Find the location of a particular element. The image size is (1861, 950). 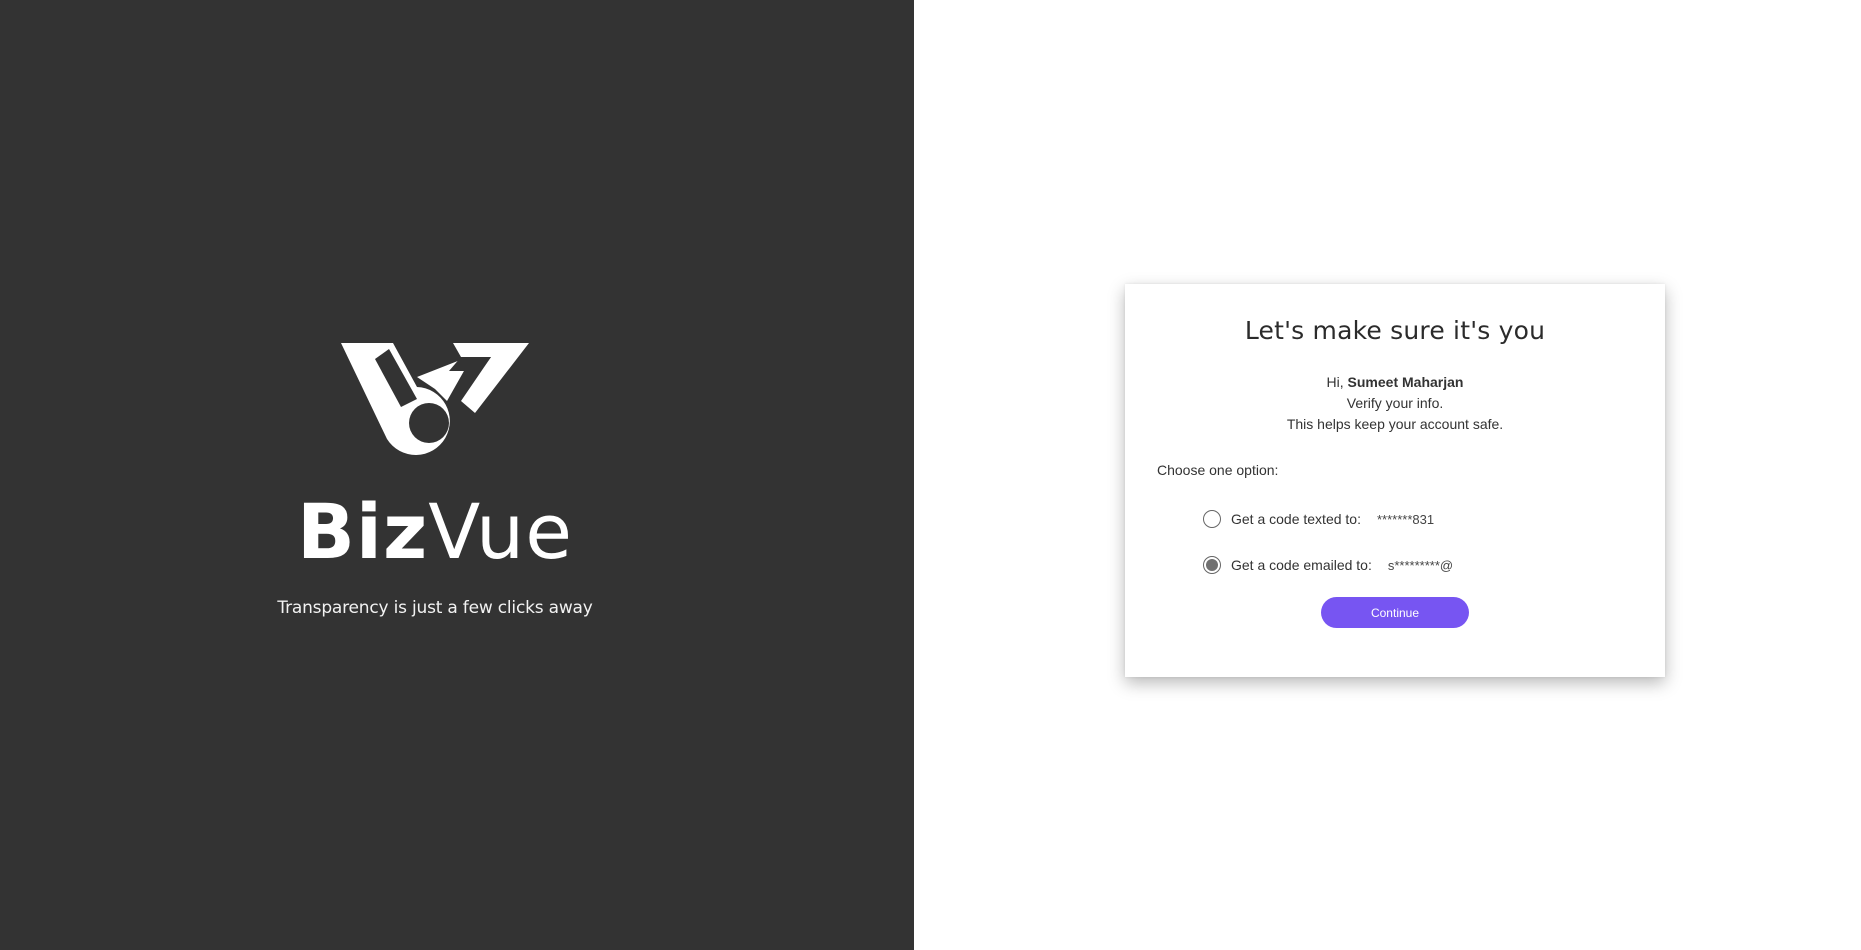

option-text-code: Get a code texted to: *******831 is located at coordinates (1318, 519).